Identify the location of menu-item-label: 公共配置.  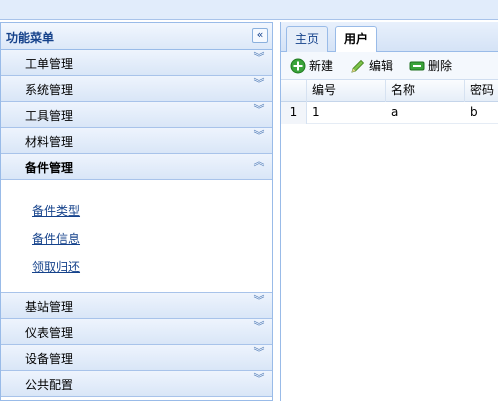
(49, 385).